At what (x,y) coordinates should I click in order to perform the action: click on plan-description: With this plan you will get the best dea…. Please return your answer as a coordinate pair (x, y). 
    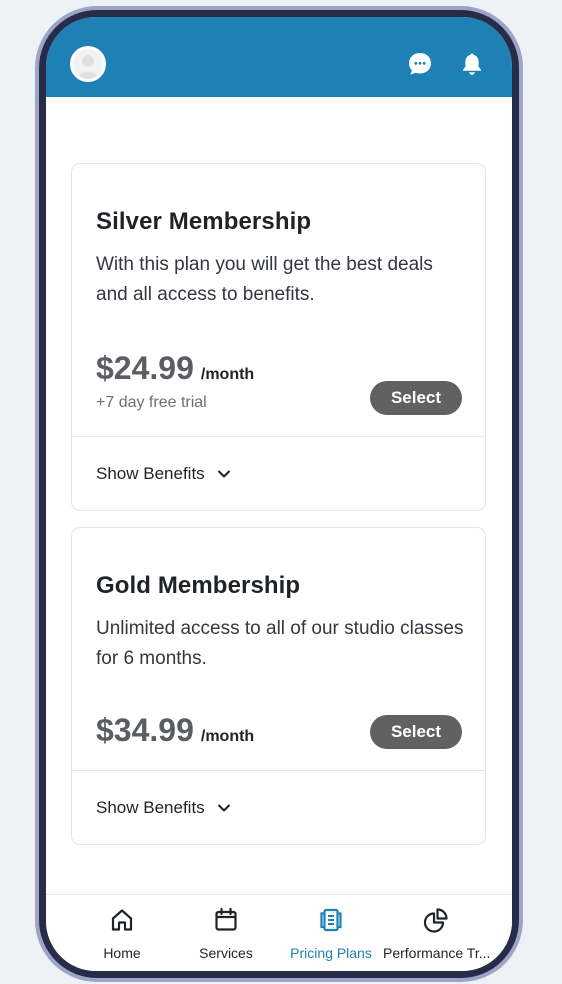
    Looking at the image, I should click on (264, 279).